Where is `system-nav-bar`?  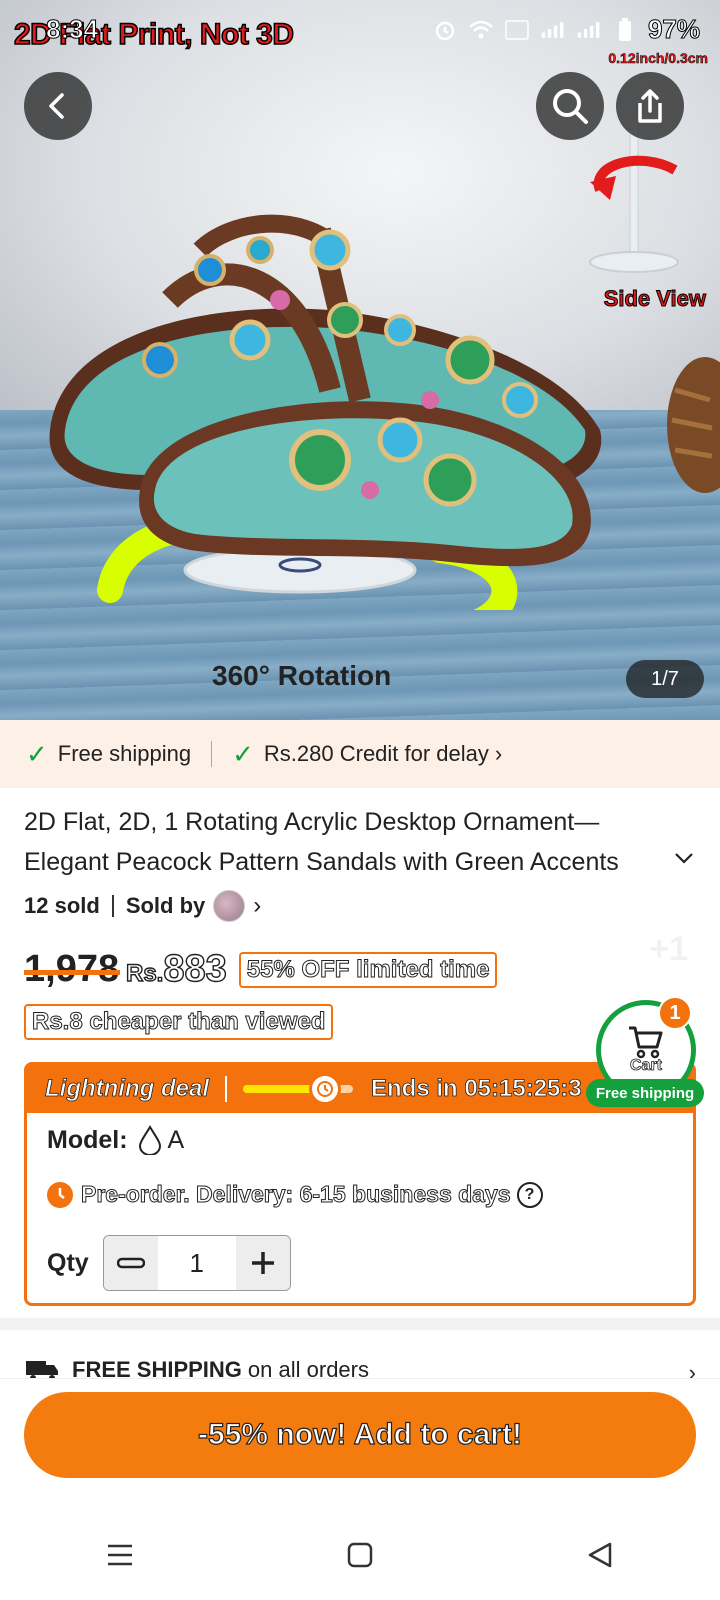
system-nav-bar is located at coordinates (360, 1555).